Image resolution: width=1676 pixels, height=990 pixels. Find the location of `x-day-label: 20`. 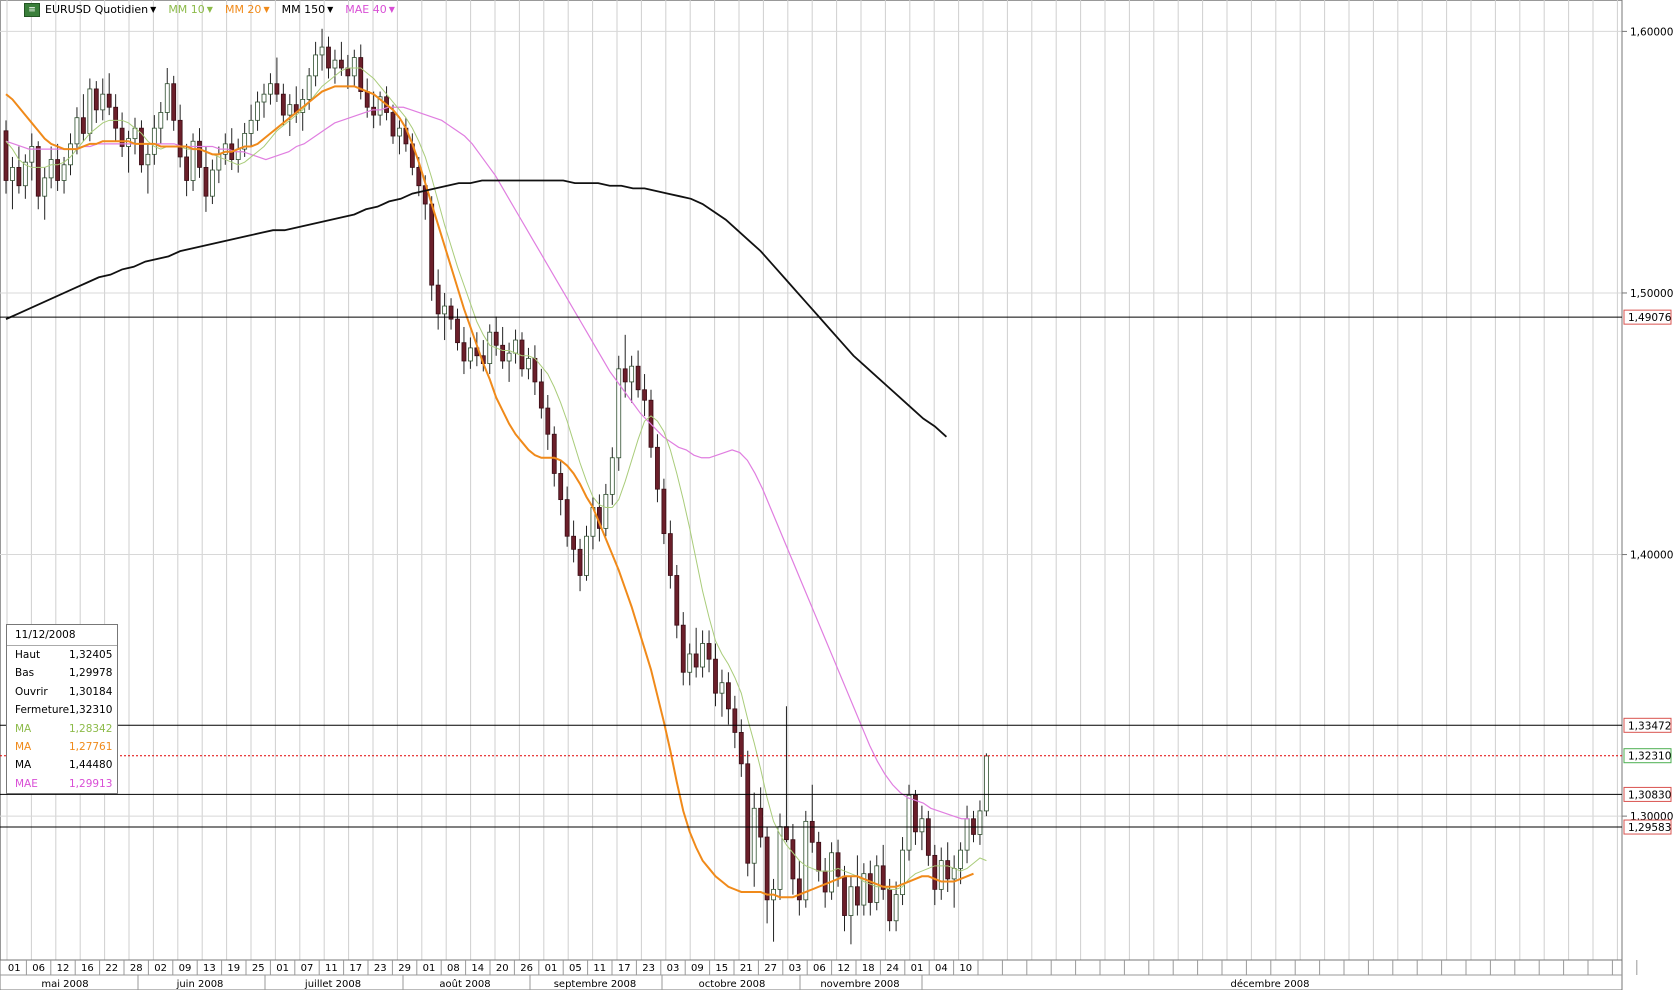

x-day-label: 20 is located at coordinates (502, 968).